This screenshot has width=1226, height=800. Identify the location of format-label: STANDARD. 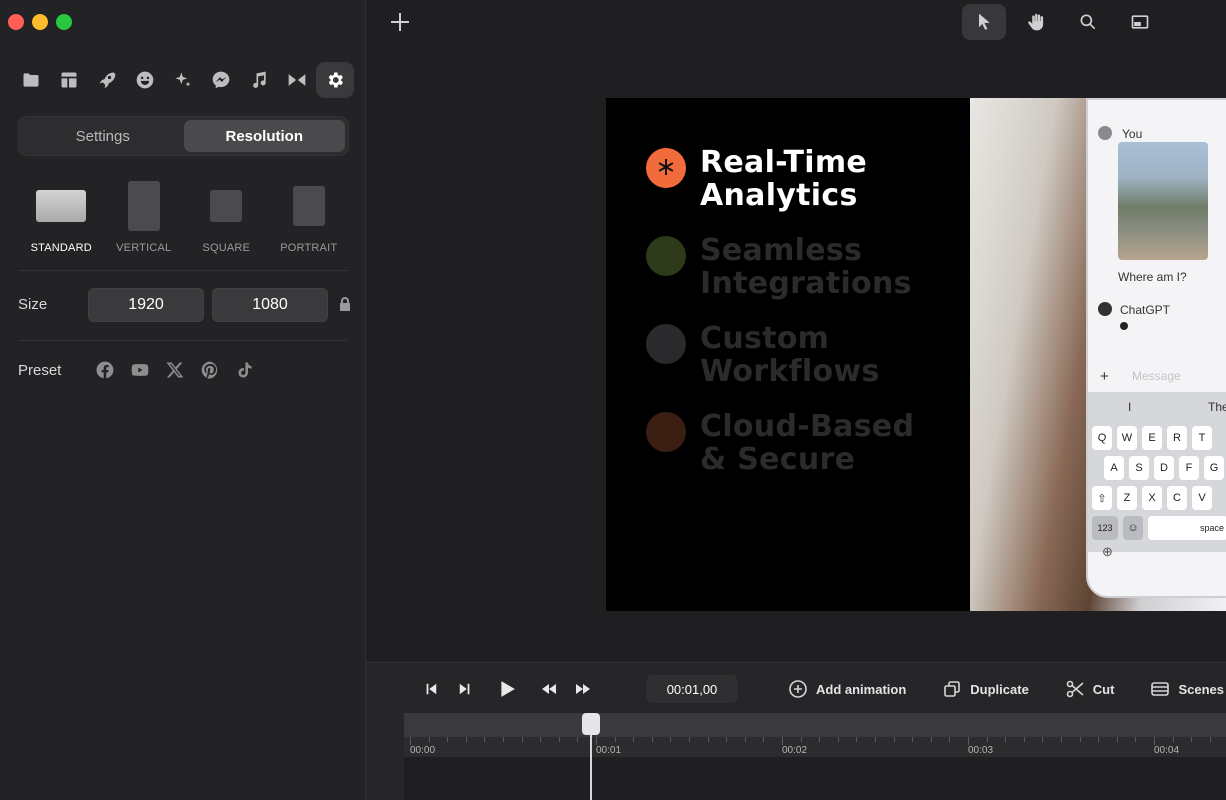
(61, 248).